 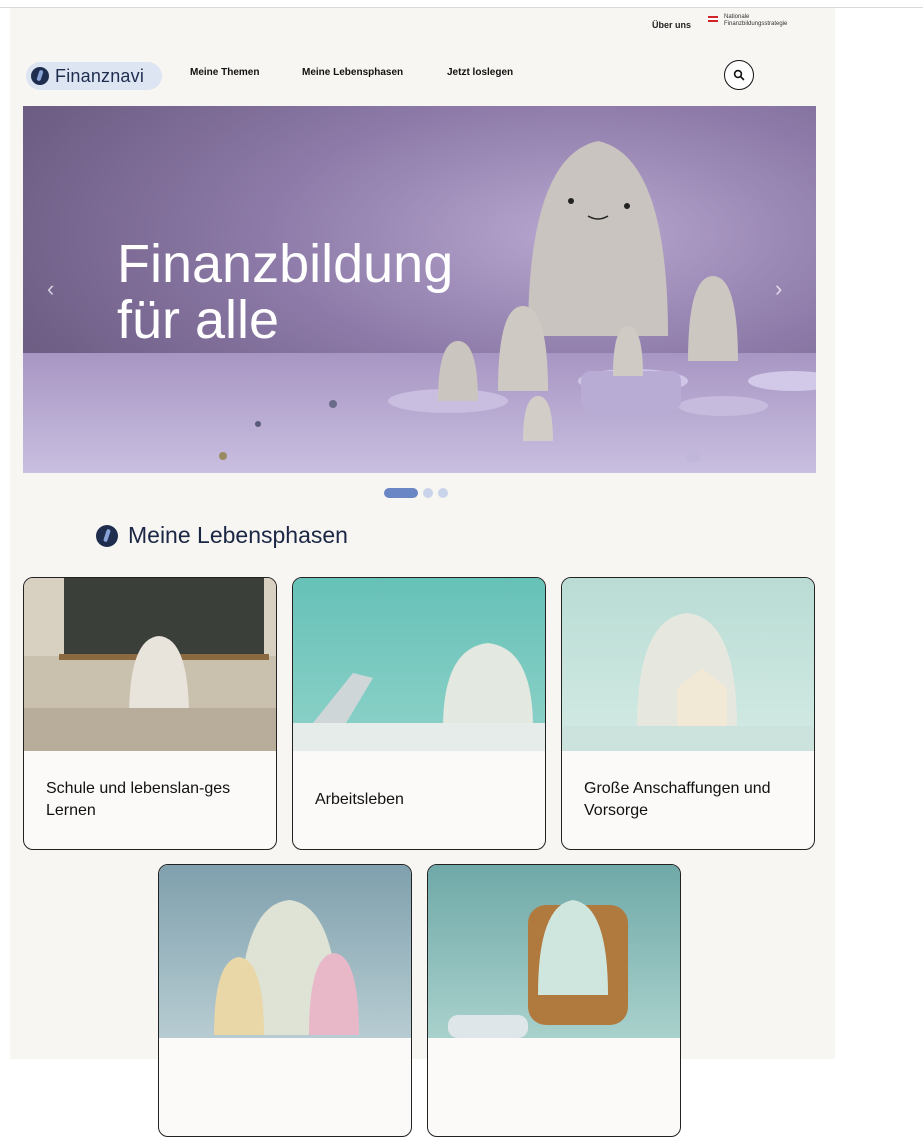 I want to click on card-image-house, so click(x=688, y=664).